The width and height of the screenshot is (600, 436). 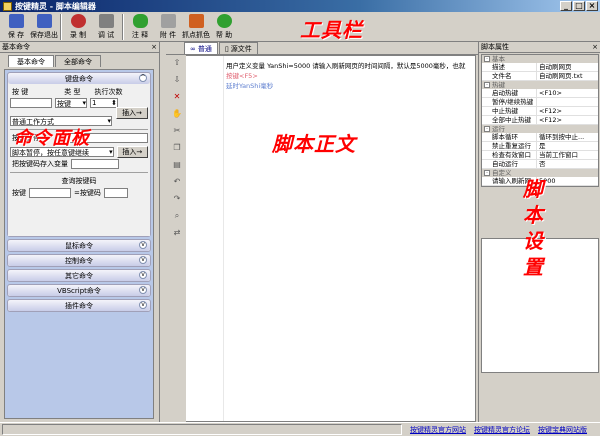 What do you see at coordinates (7, 6) in the screenshot?
I see `app-icon` at bounding box center [7, 6].